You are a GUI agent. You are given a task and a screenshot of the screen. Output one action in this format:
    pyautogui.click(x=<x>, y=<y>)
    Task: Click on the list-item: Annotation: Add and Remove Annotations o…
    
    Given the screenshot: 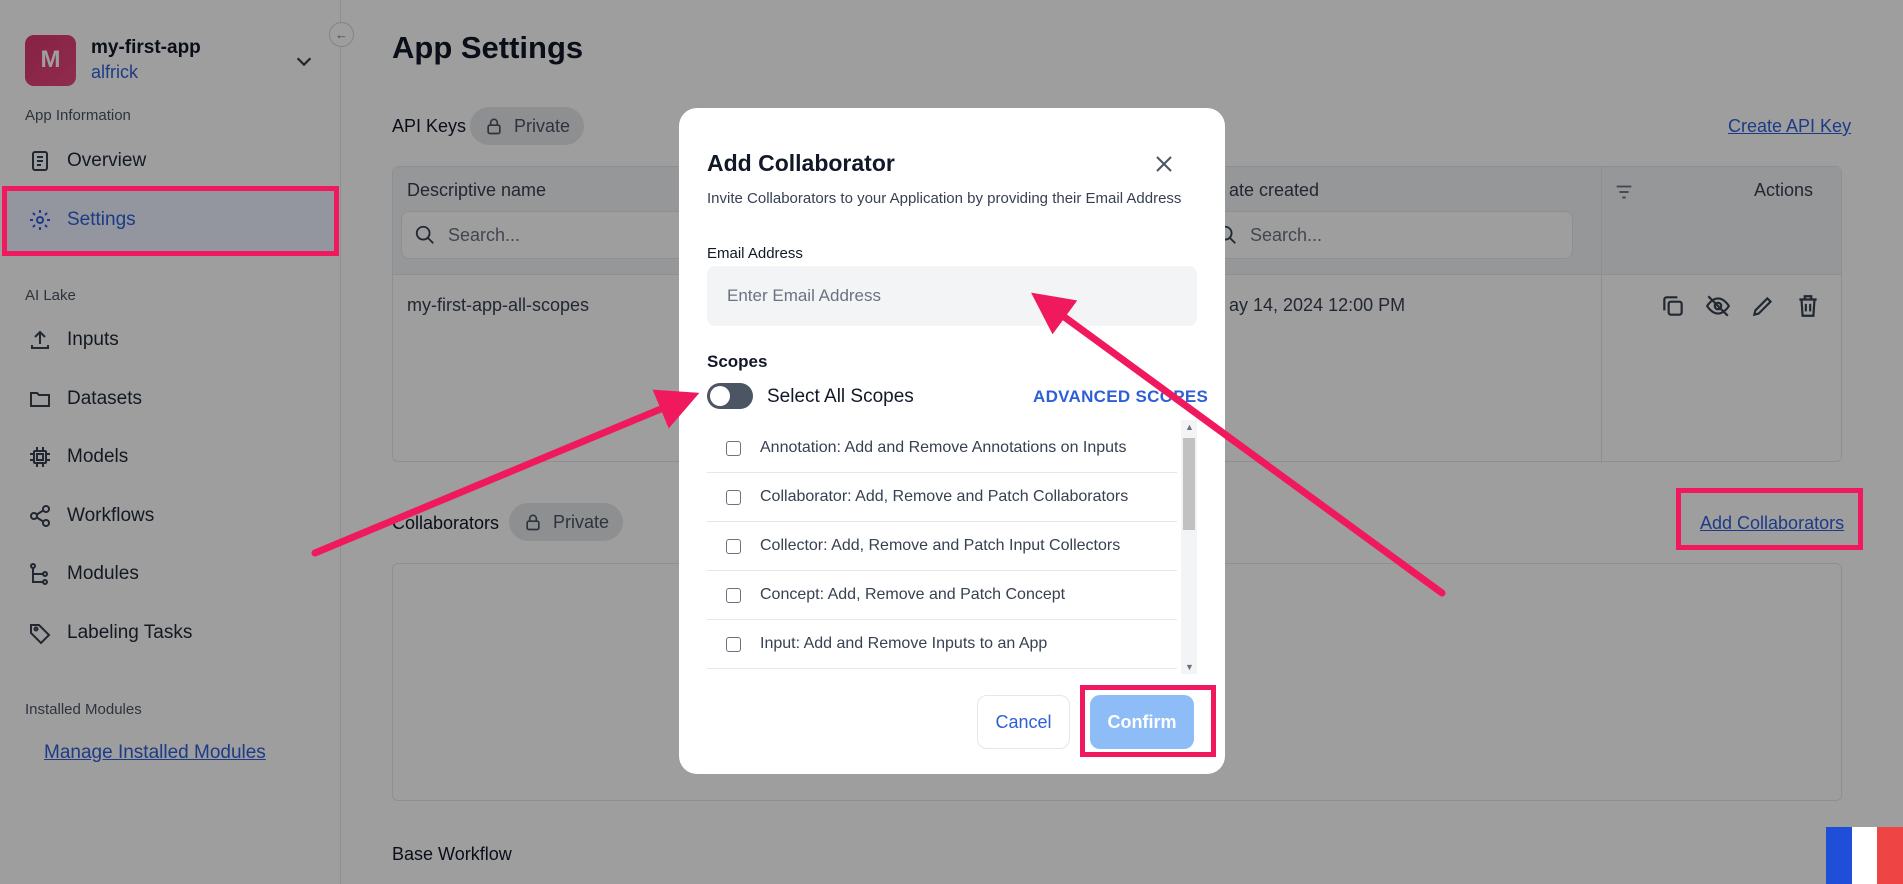 What is the action you would take?
    pyautogui.click(x=942, y=448)
    